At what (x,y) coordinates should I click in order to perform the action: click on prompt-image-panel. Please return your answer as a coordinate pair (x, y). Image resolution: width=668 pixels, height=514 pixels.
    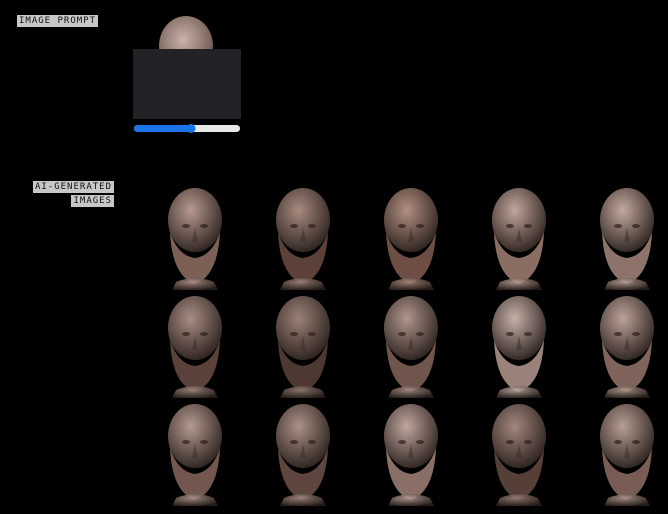
    Looking at the image, I should click on (187, 84).